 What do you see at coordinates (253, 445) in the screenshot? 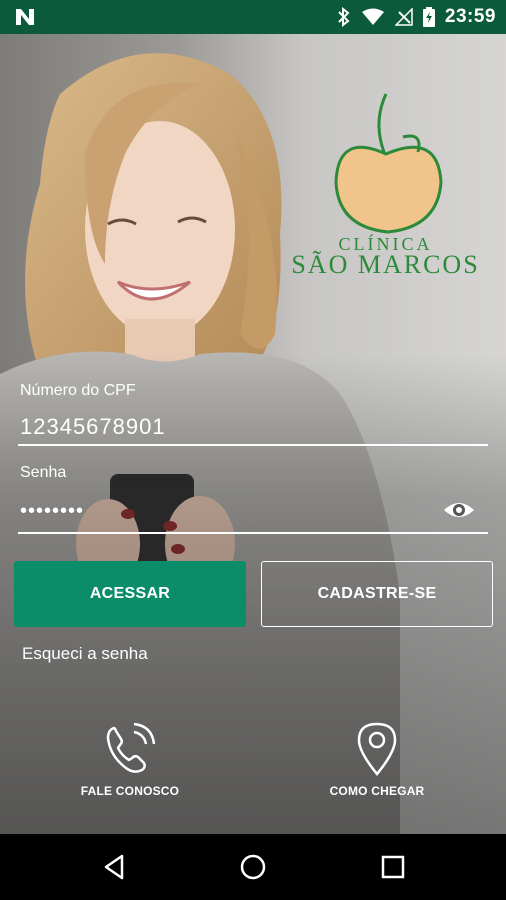
I see `cpf-underline` at bounding box center [253, 445].